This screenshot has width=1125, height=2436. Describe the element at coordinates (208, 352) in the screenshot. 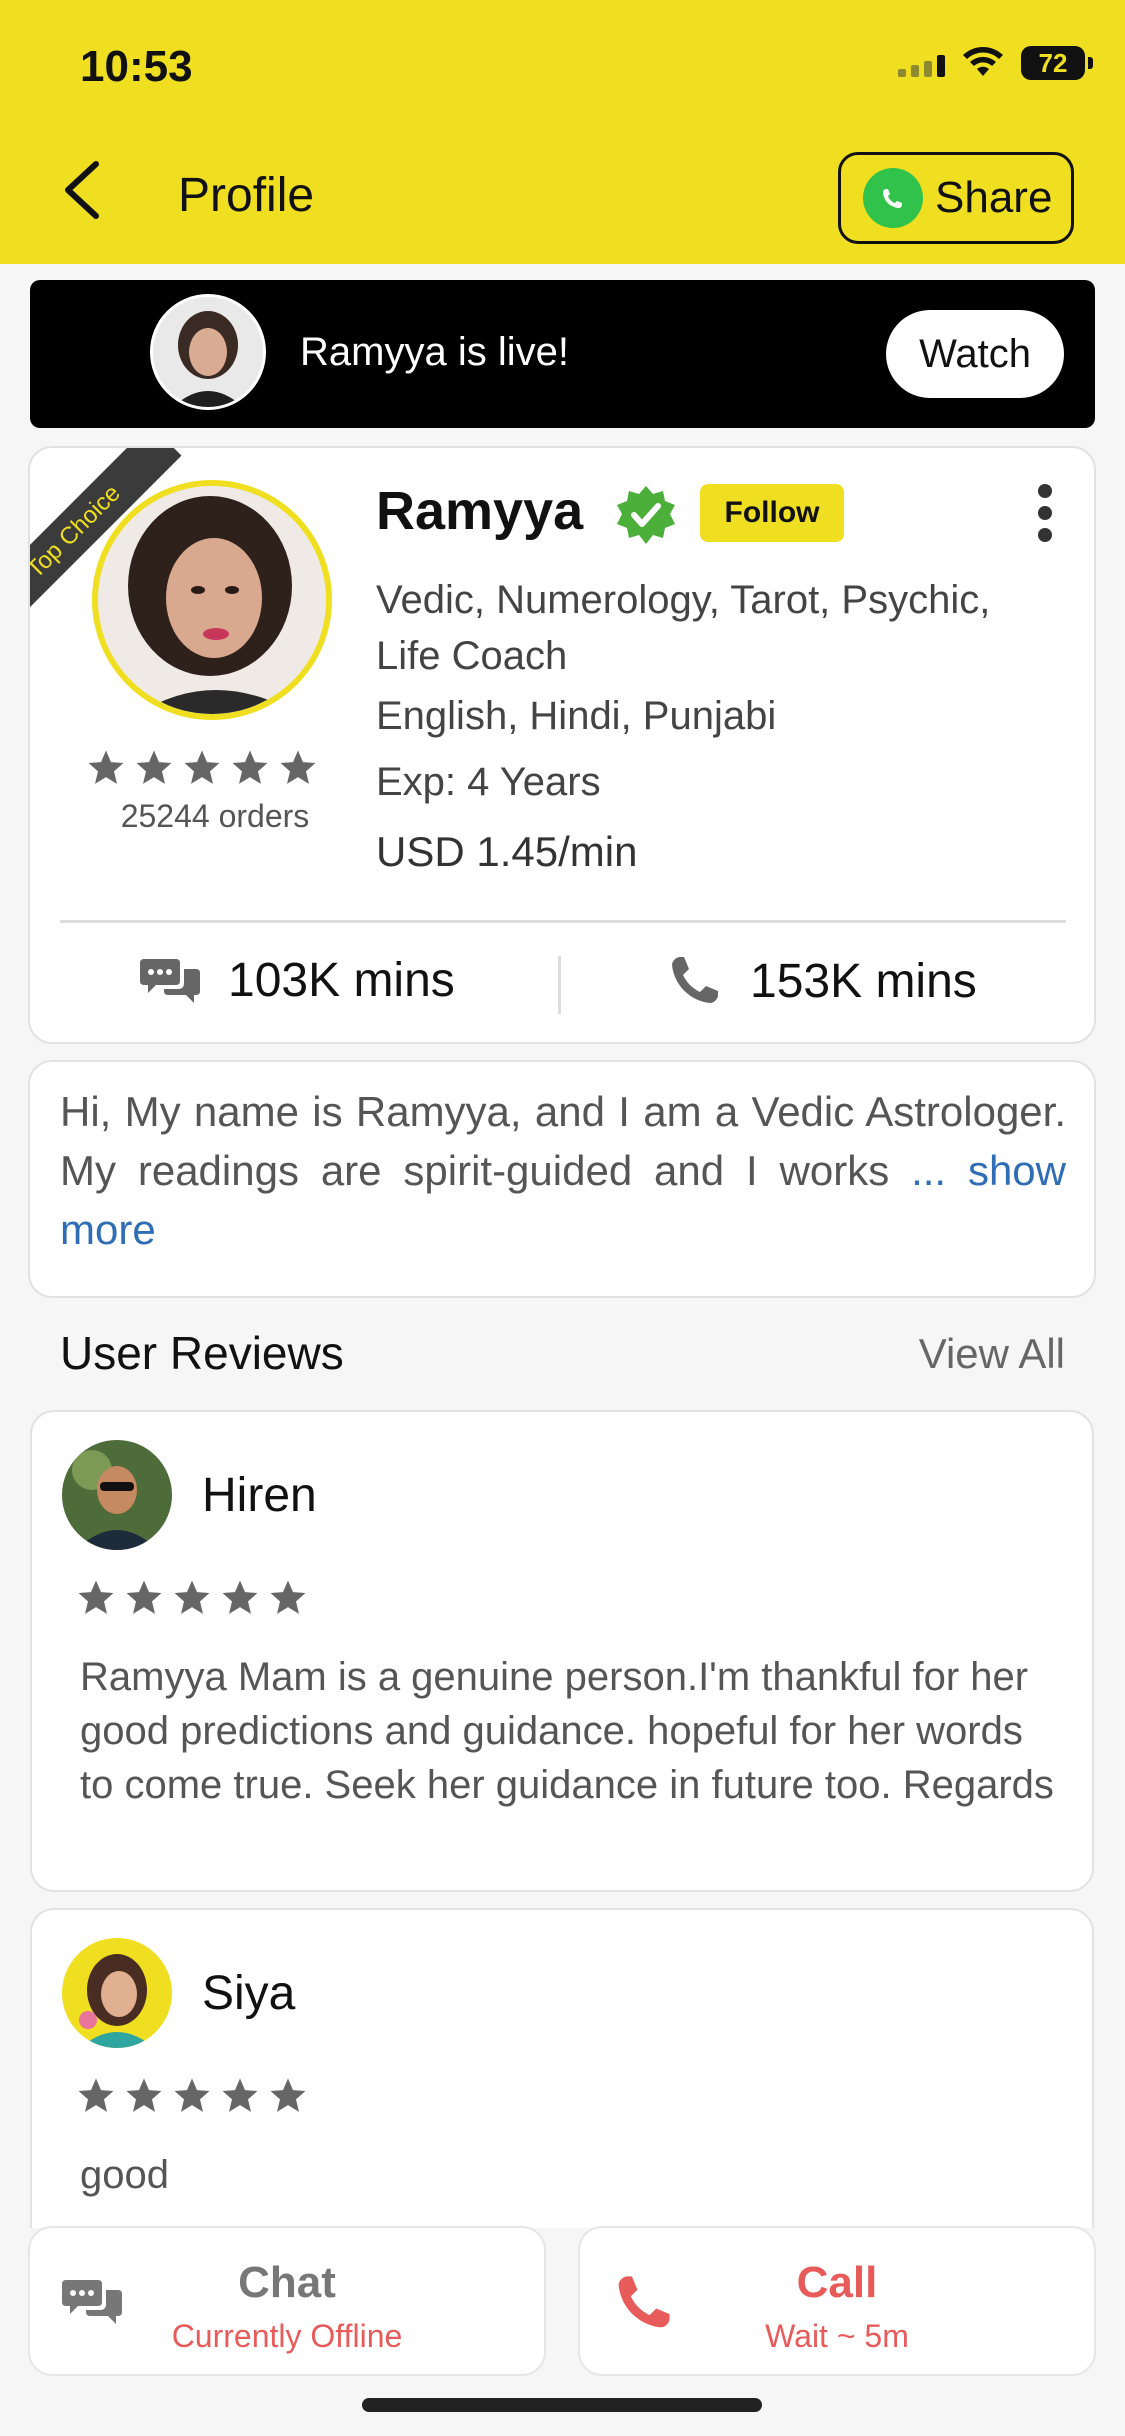

I see `live-avatar` at that location.